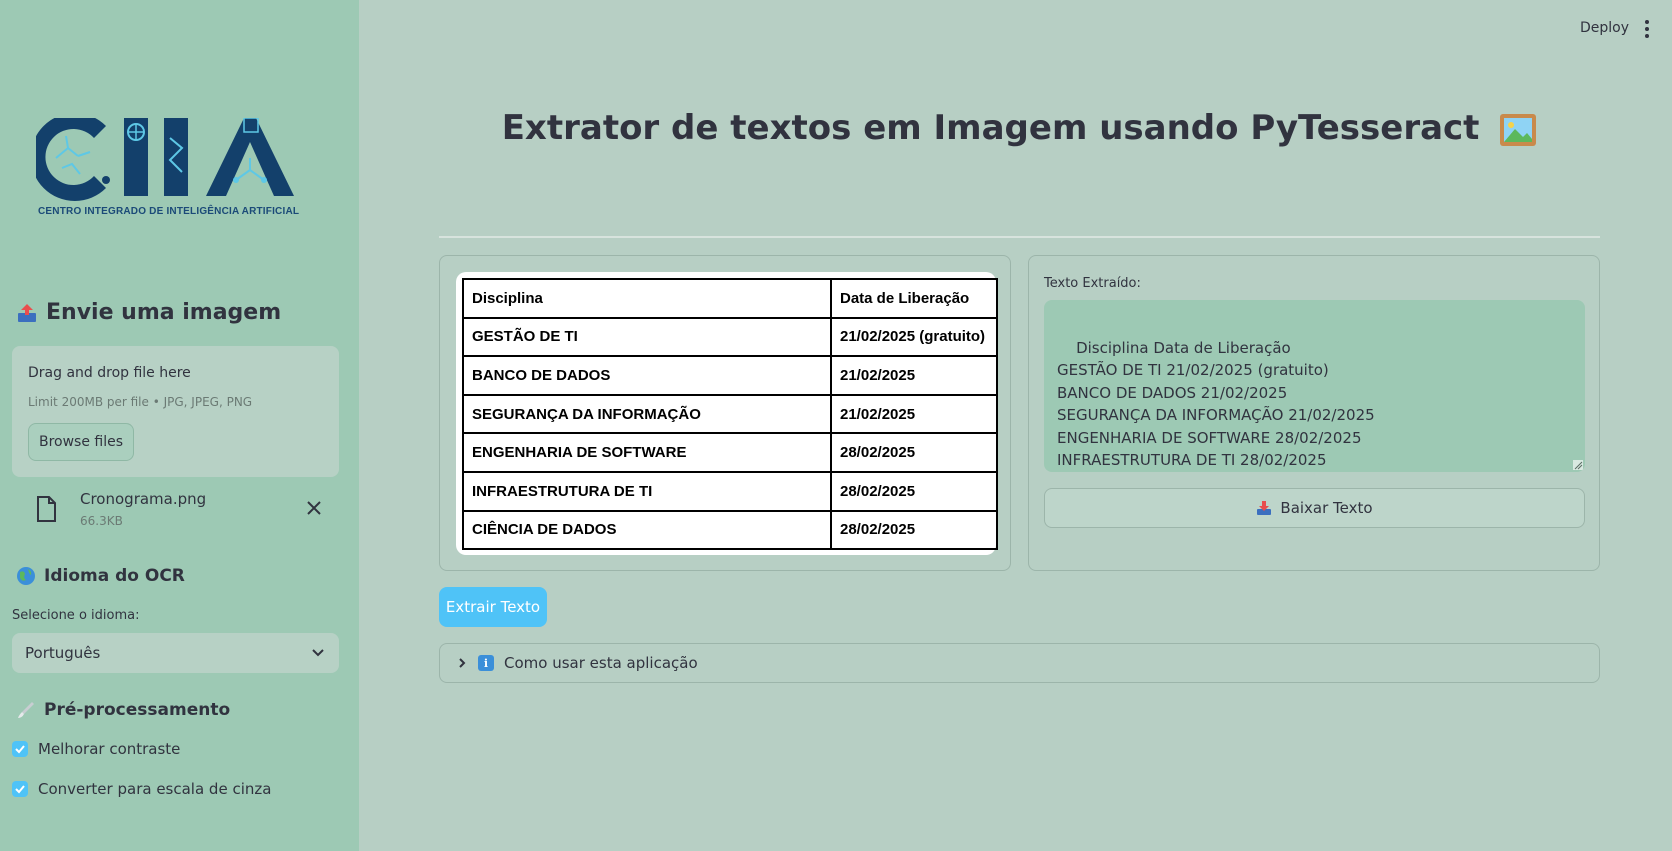  Describe the element at coordinates (647, 491) in the screenshot. I see `table-cell: INFRAESTRUTURA DE TI` at that location.